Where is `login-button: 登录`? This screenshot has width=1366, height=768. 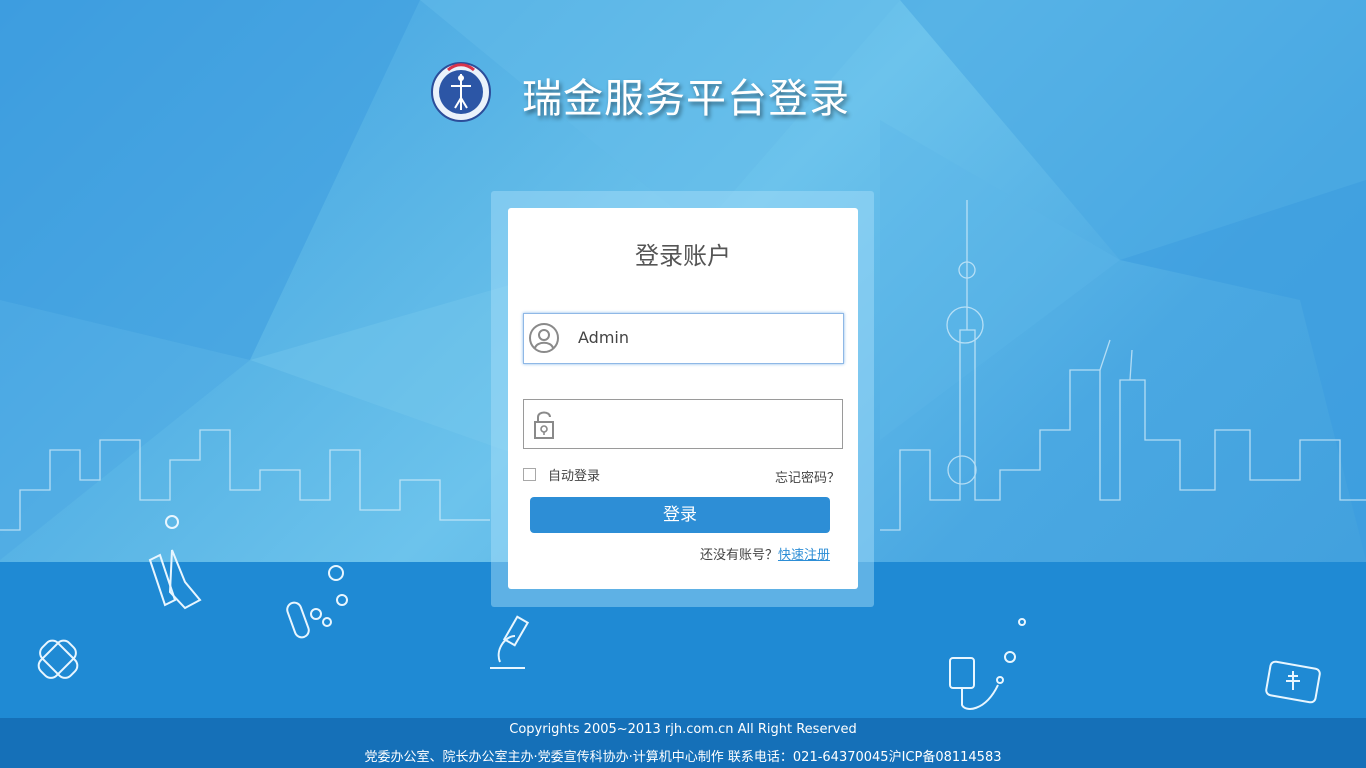
login-button: 登录 is located at coordinates (680, 515).